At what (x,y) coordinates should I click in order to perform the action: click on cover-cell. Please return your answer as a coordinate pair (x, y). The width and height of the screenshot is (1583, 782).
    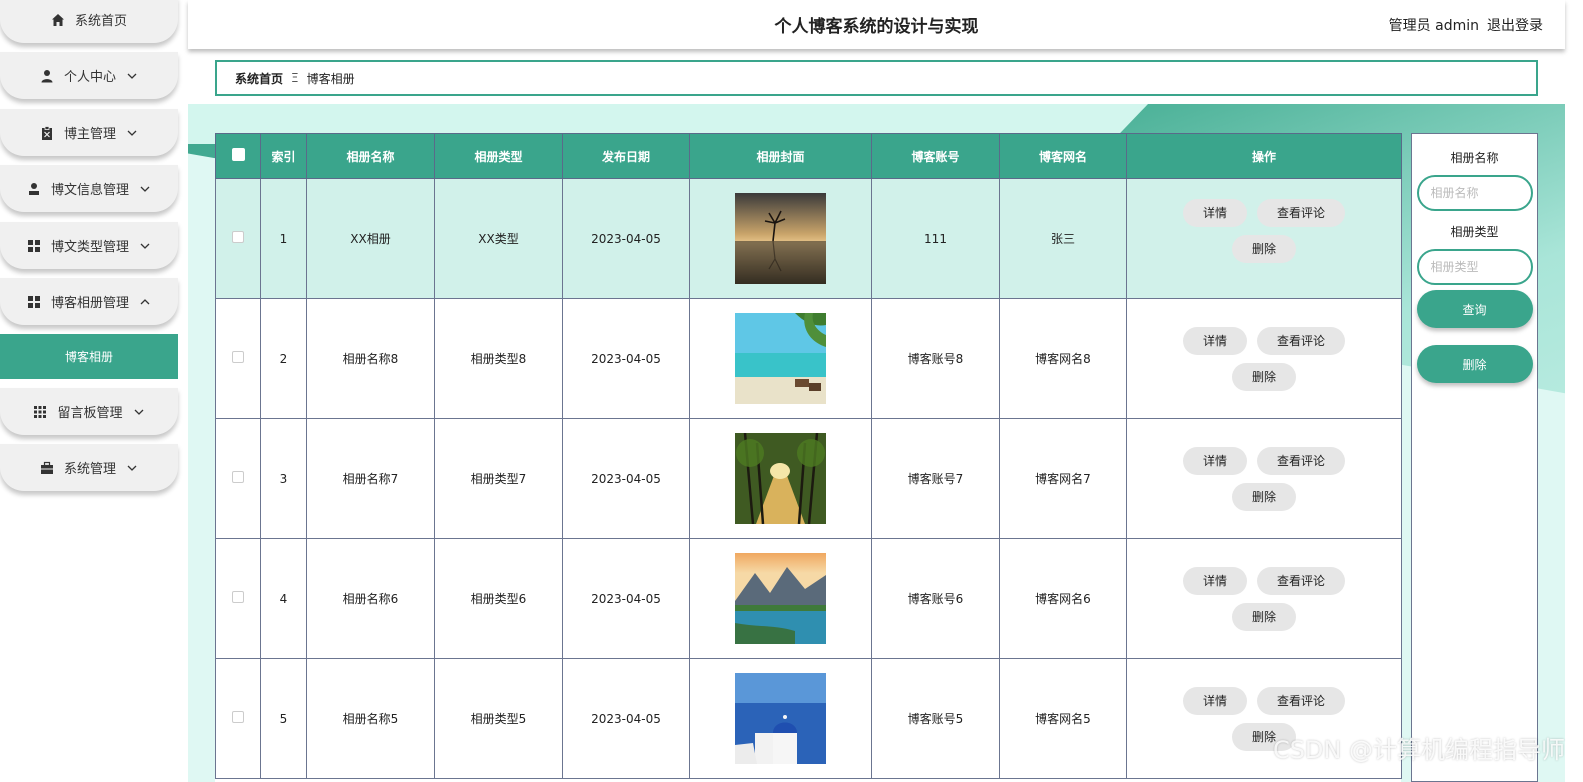
    Looking at the image, I should click on (780, 598).